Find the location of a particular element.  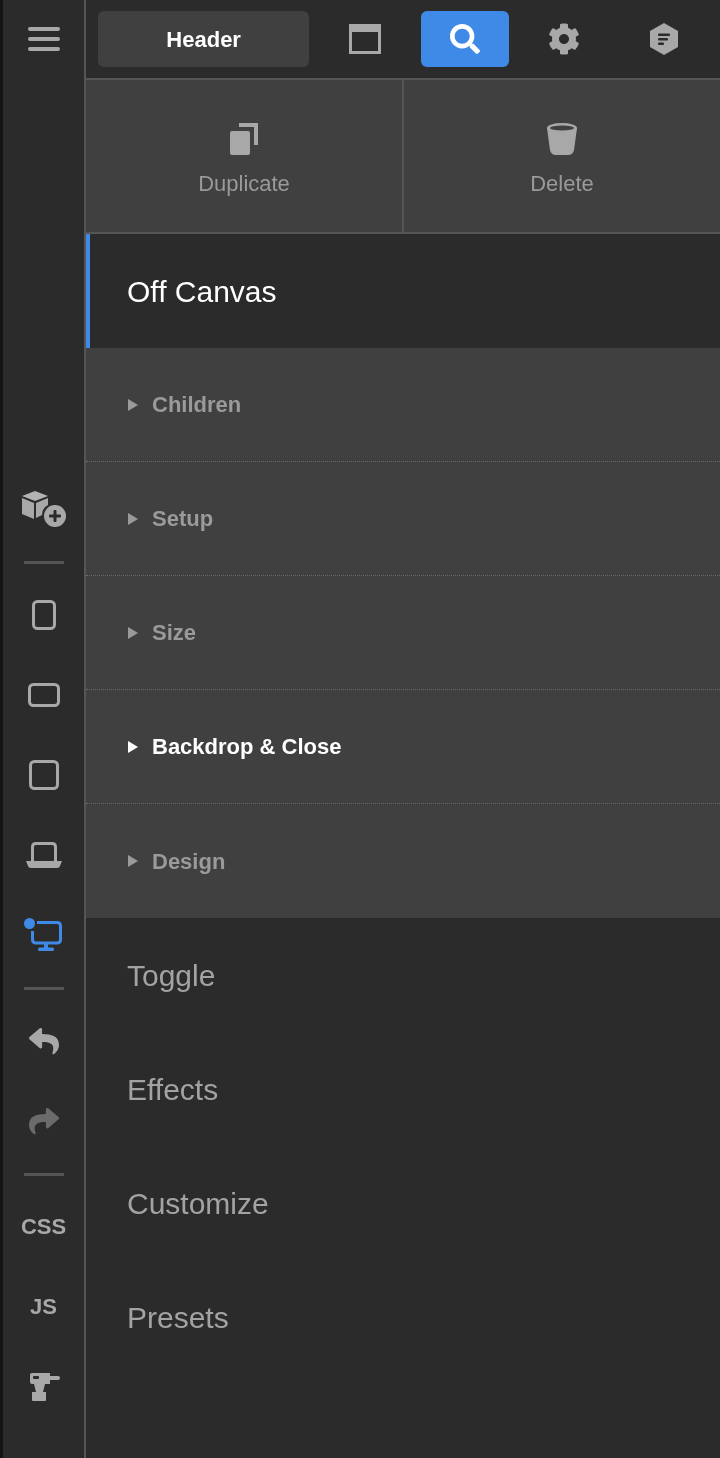

section-header: Toggle is located at coordinates (403, 975).